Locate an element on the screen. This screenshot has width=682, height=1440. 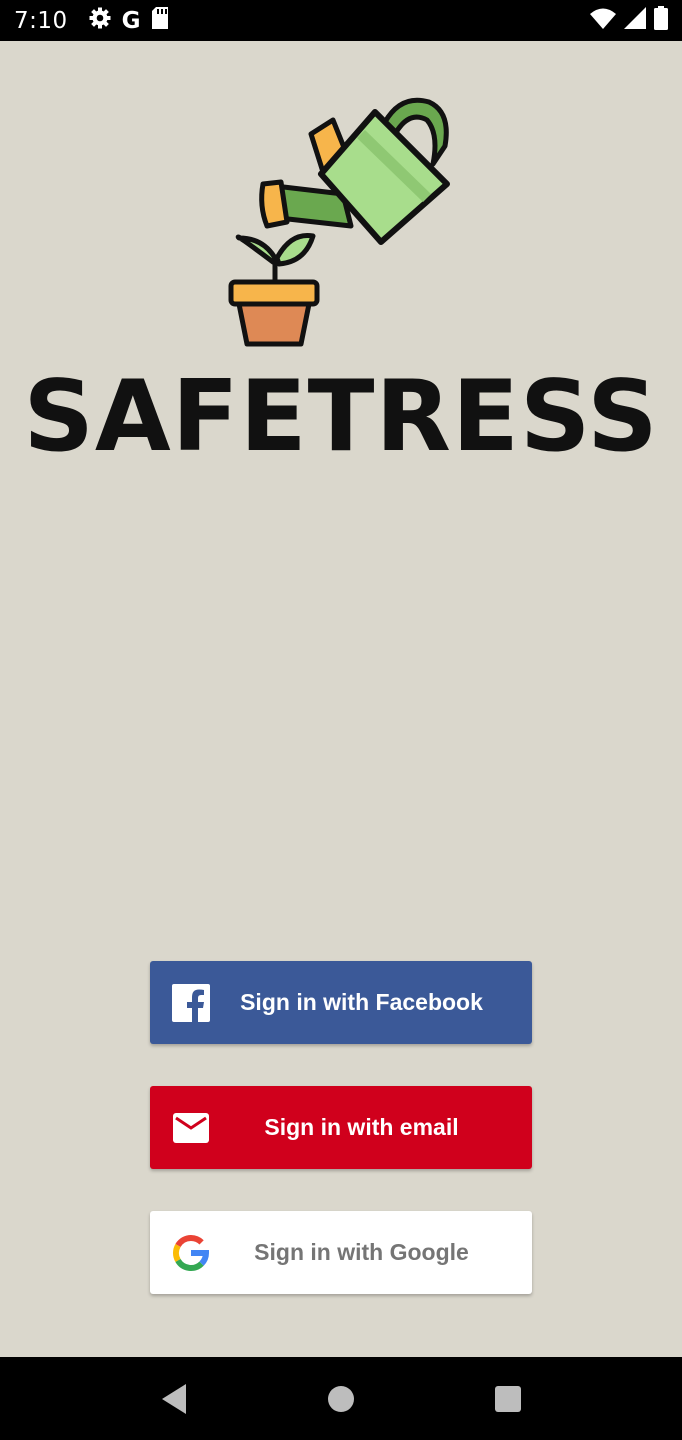
status-system-icons is located at coordinates (629, 20).